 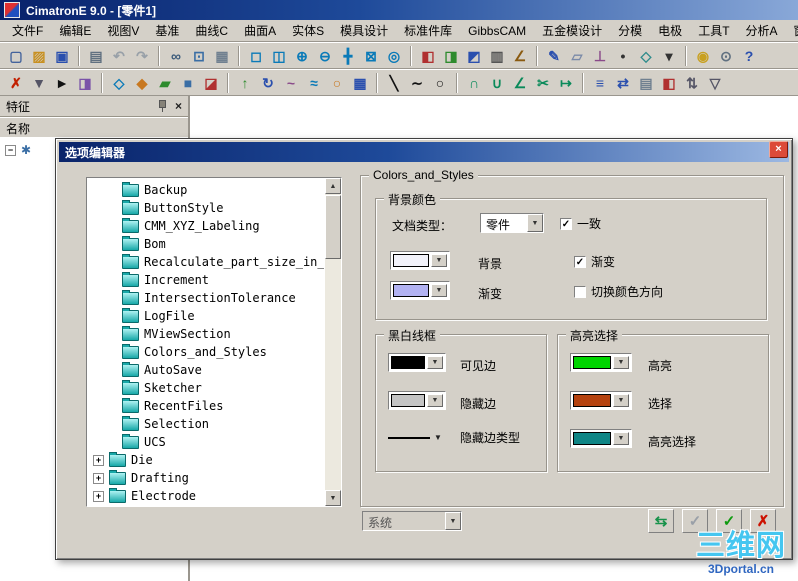 I want to click on apply-button: ✓, so click(x=695, y=521).